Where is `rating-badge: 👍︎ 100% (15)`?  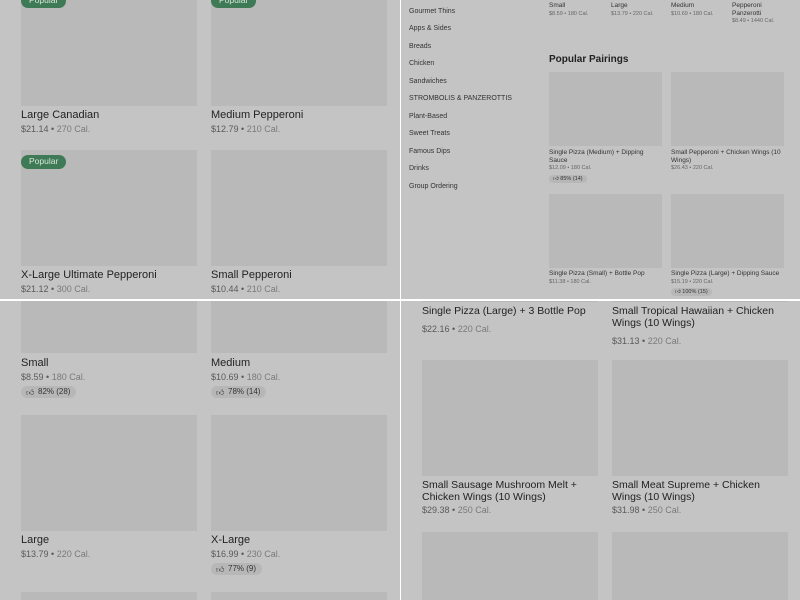 rating-badge: 👍︎ 100% (15) is located at coordinates (691, 292).